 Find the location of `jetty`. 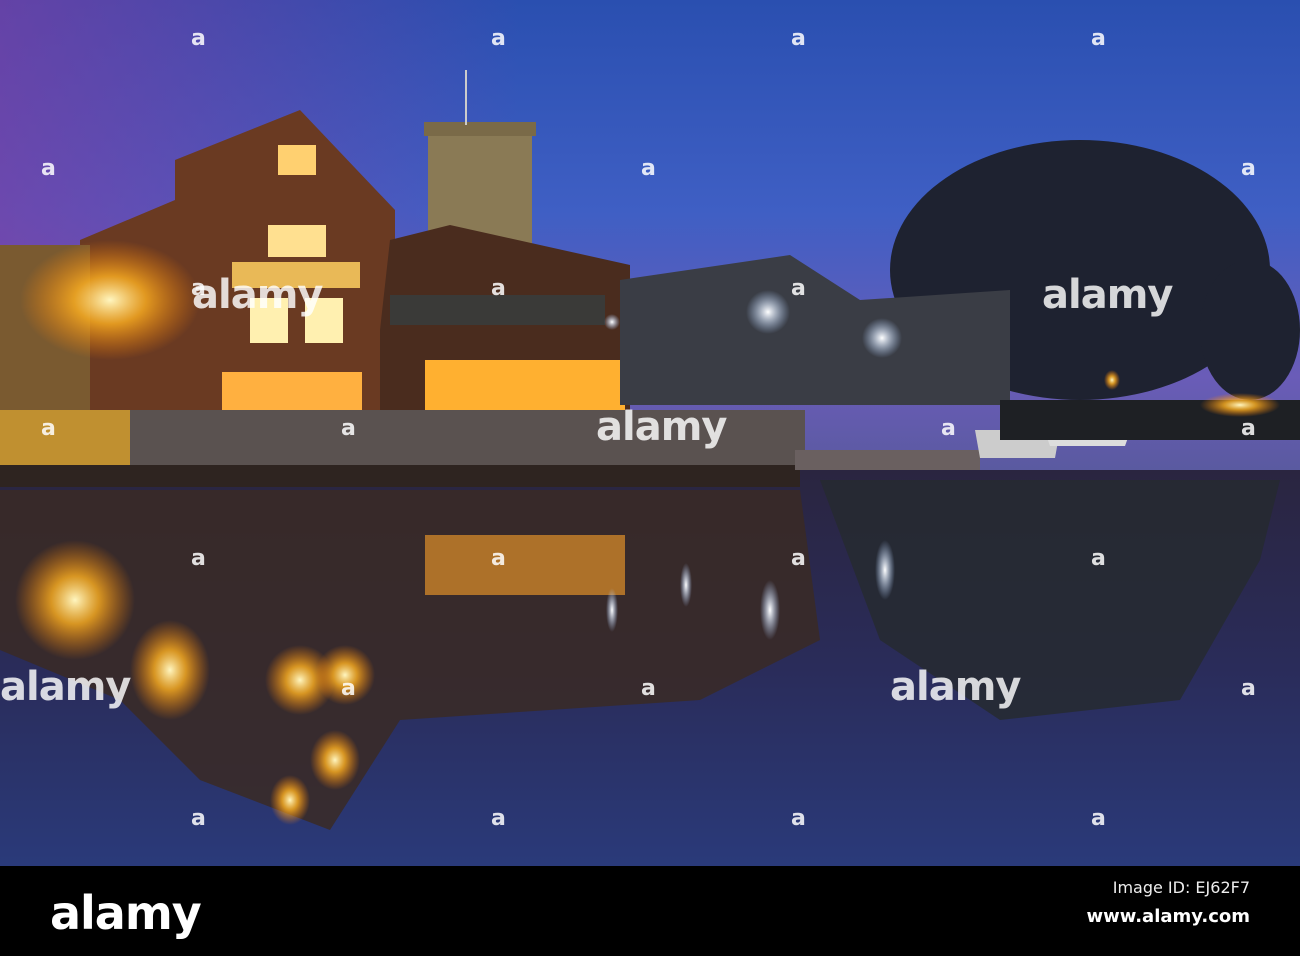

jetty is located at coordinates (887, 460).